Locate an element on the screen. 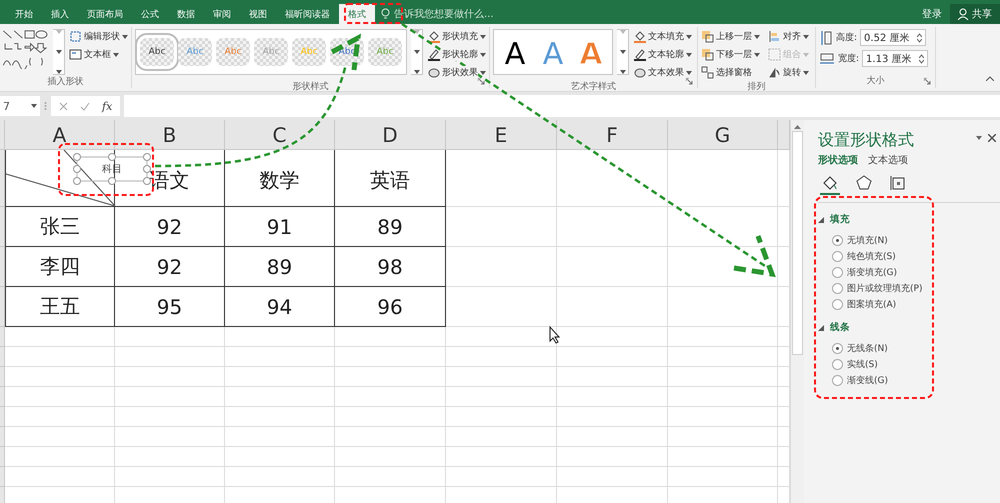 This screenshot has height=503, width=1000. ribbon-button: 形状轮廓 is located at coordinates (456, 54).